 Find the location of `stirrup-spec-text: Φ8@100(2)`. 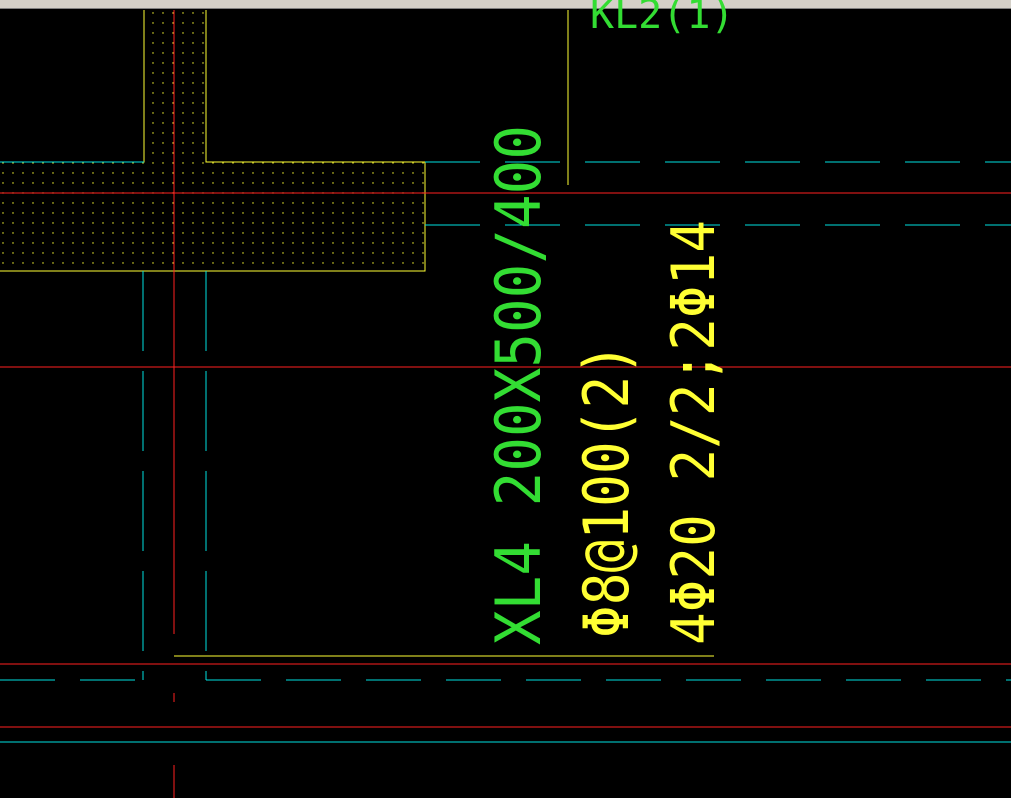

stirrup-spec-text: Φ8@100(2) is located at coordinates (606, 490).